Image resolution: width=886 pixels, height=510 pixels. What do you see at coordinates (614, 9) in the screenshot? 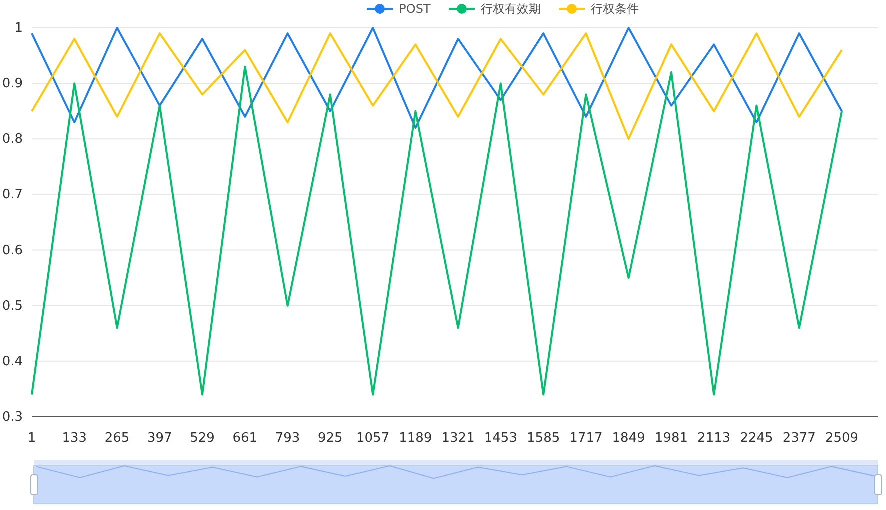
I see `legend-label: 行权条件` at bounding box center [614, 9].